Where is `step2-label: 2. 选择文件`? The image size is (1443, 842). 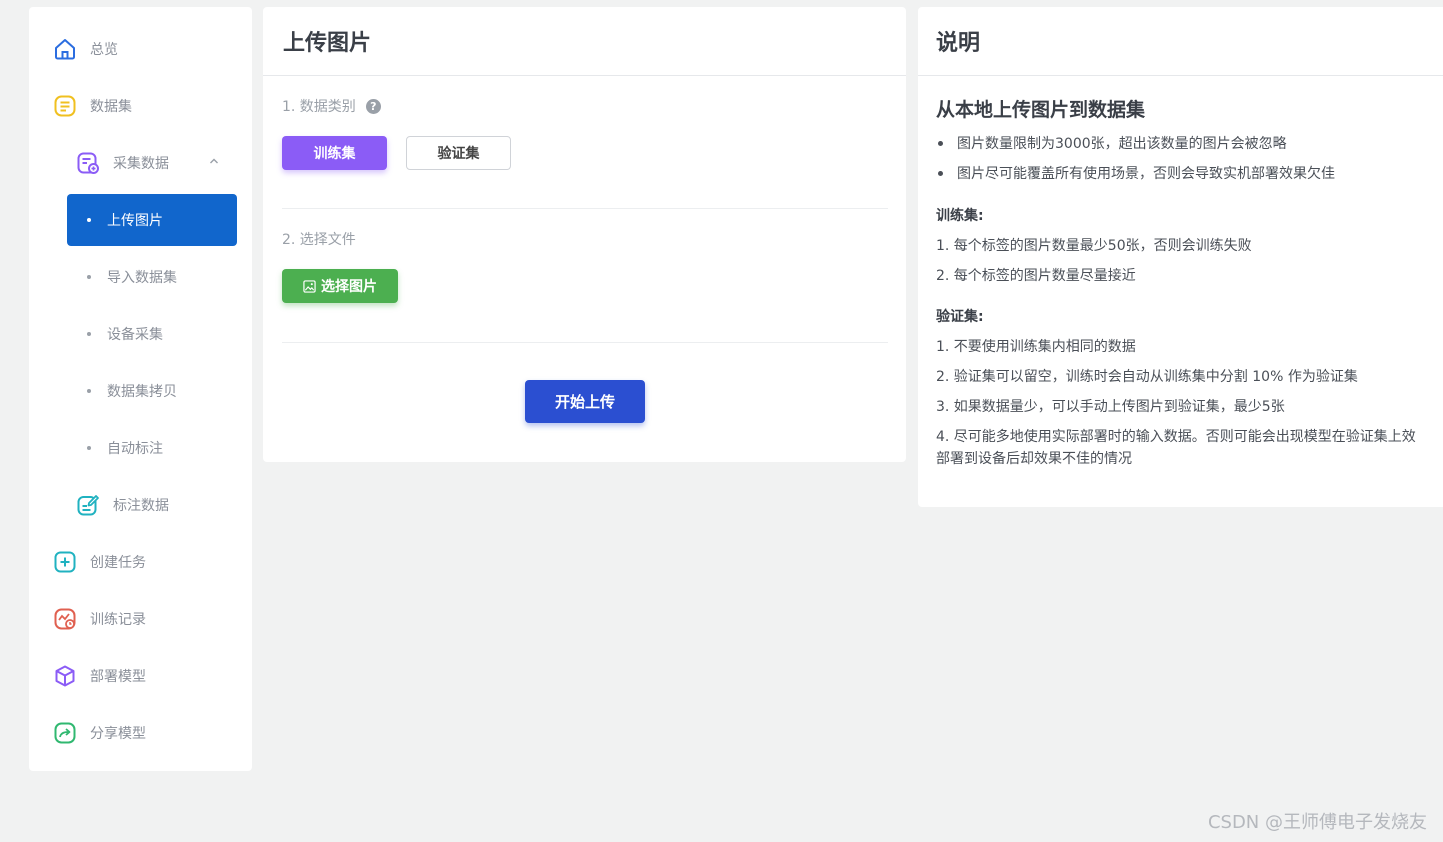
step2-label: 2. 选择文件 is located at coordinates (319, 240).